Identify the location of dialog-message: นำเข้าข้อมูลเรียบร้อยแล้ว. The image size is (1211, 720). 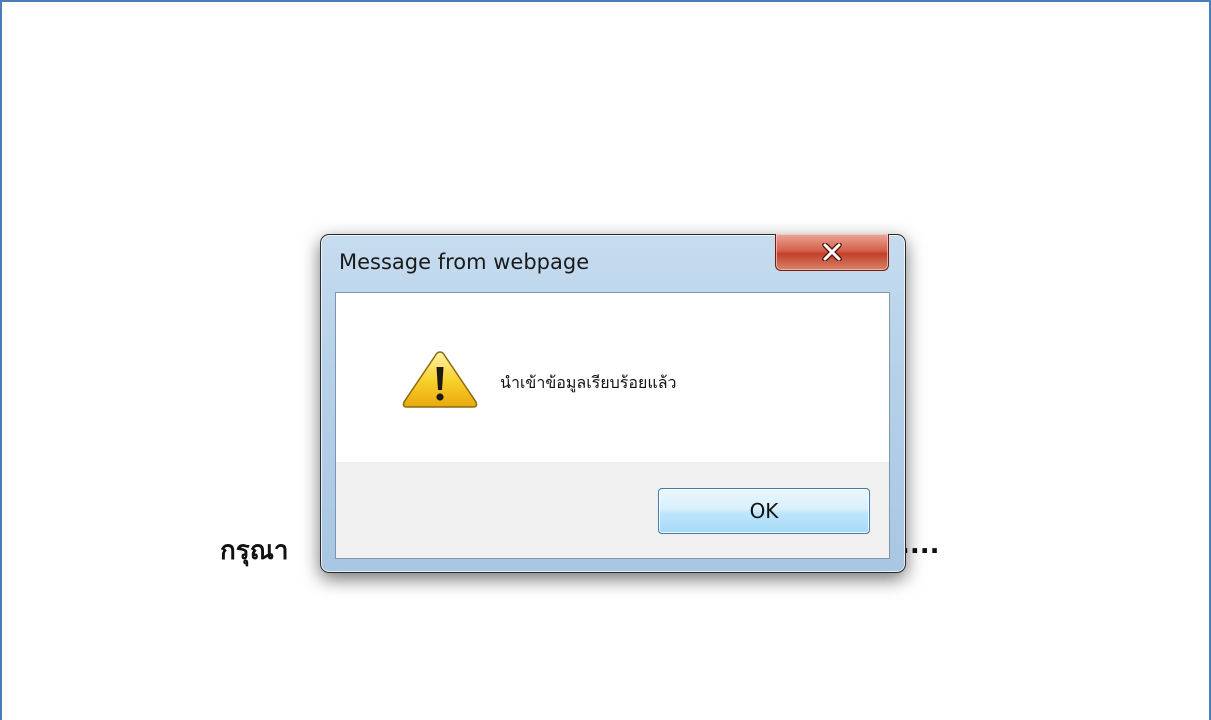
(588, 382).